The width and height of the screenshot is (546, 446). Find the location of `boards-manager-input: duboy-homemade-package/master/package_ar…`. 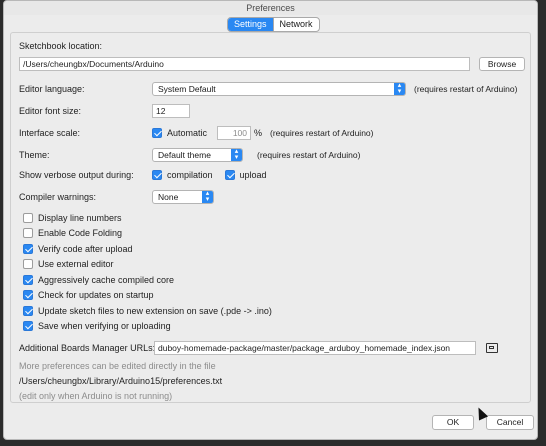

boards-manager-input: duboy-homemade-package/master/package_ar… is located at coordinates (315, 348).